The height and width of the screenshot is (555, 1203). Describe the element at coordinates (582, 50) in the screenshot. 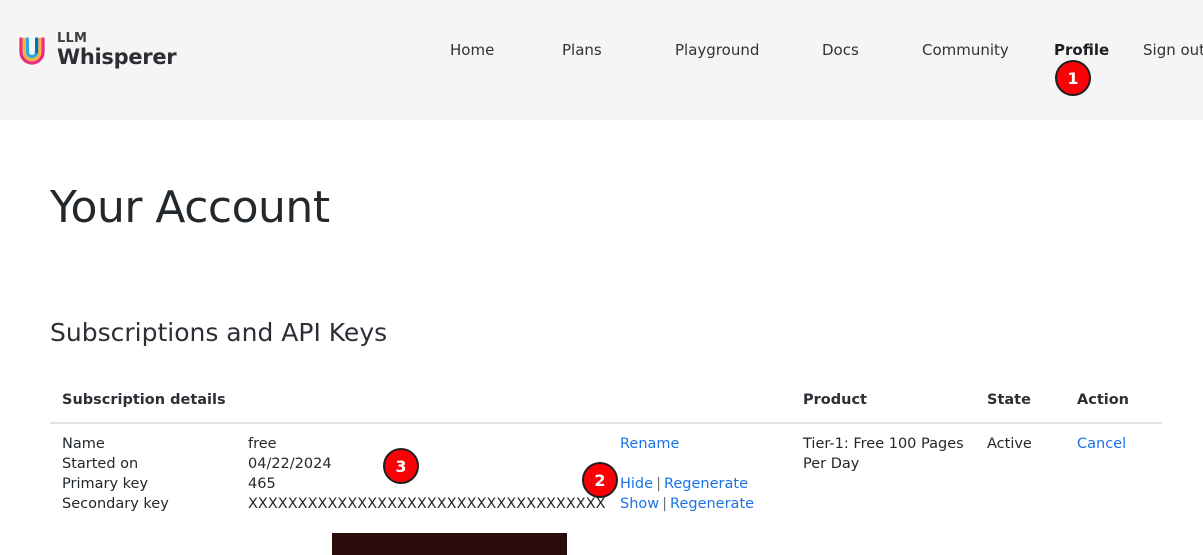

I see `nav-item-plans: Plans` at that location.